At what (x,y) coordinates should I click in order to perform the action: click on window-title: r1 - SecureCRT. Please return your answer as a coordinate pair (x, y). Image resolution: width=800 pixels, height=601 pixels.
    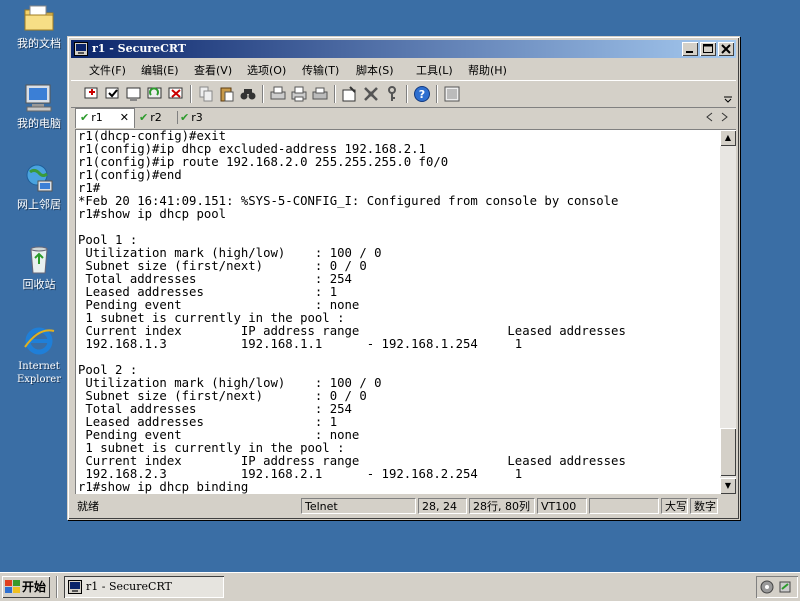
    Looking at the image, I should click on (139, 48).